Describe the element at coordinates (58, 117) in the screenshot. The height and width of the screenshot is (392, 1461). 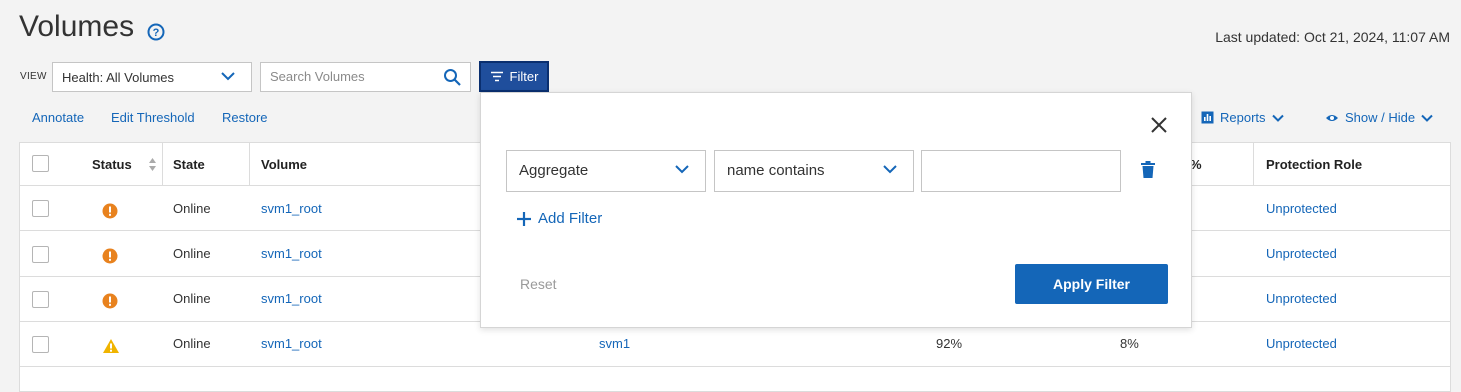
I see `annotate-action: Annotate` at that location.